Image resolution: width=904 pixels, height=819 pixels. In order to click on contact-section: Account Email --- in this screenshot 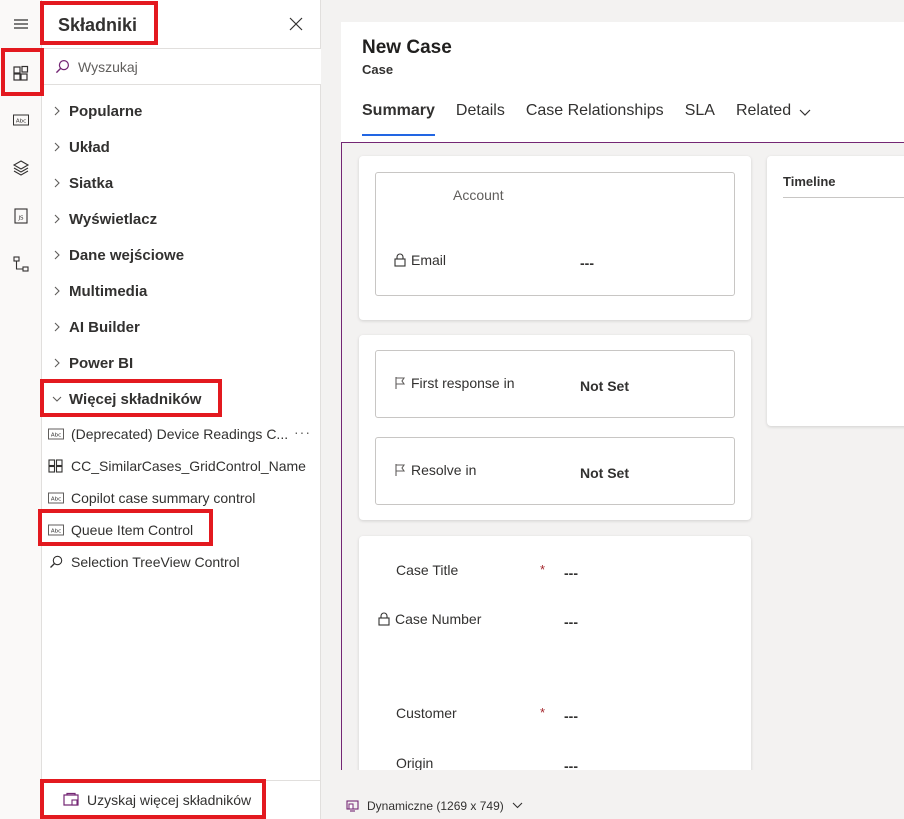, I will do `click(555, 234)`.